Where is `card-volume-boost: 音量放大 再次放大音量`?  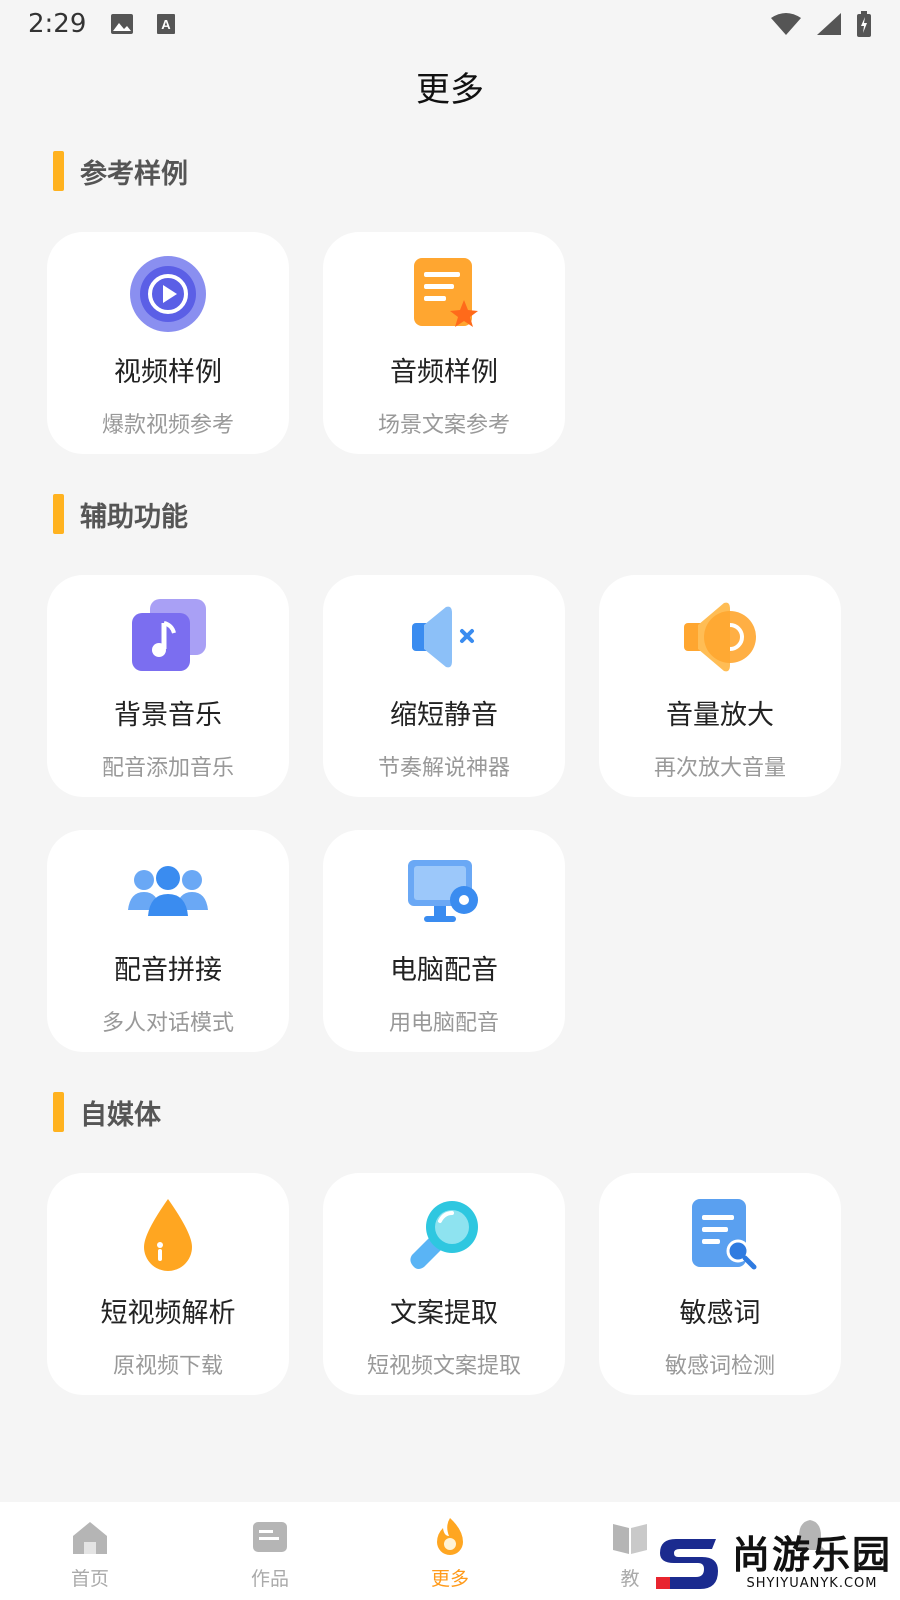 card-volume-boost: 音量放大 再次放大音量 is located at coordinates (720, 686).